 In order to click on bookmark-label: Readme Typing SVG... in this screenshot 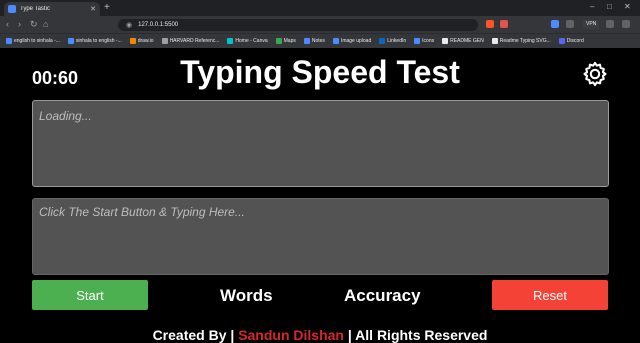, I will do `click(525, 41)`.